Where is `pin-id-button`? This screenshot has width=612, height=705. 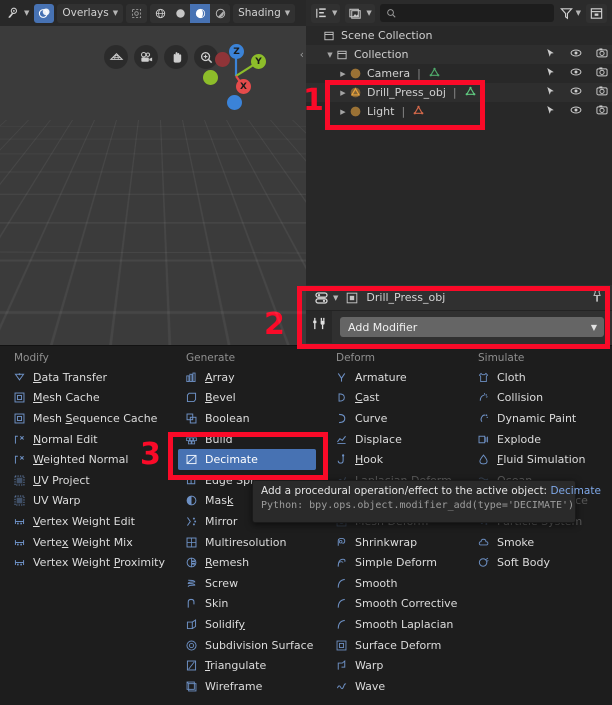
pin-id-button is located at coordinates (596, 297).